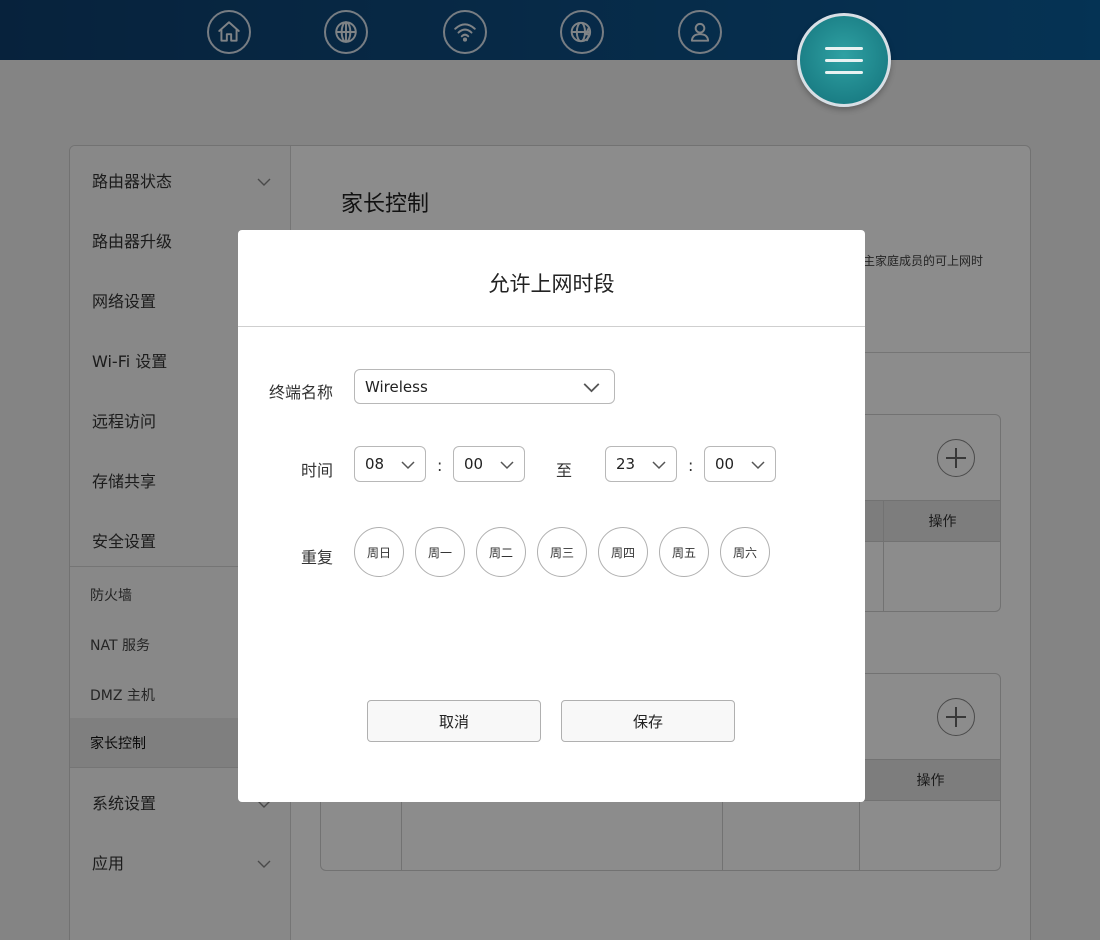 This screenshot has height=940, width=1100. I want to click on day-toggle-sat: 周六, so click(745, 552).